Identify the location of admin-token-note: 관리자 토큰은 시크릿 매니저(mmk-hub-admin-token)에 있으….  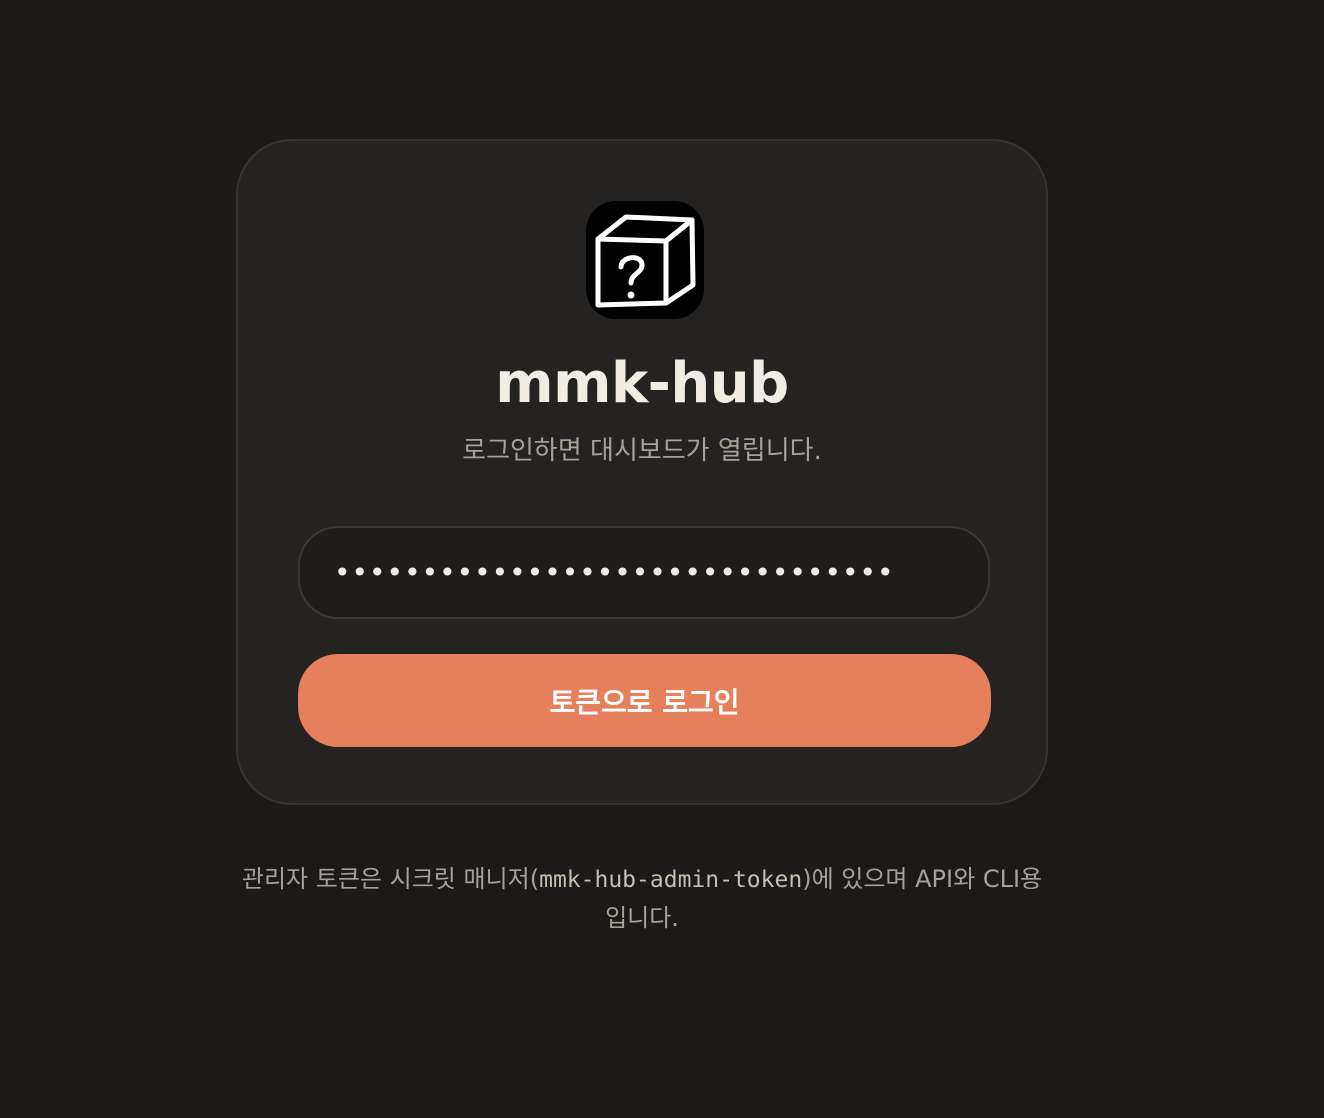
(642, 898).